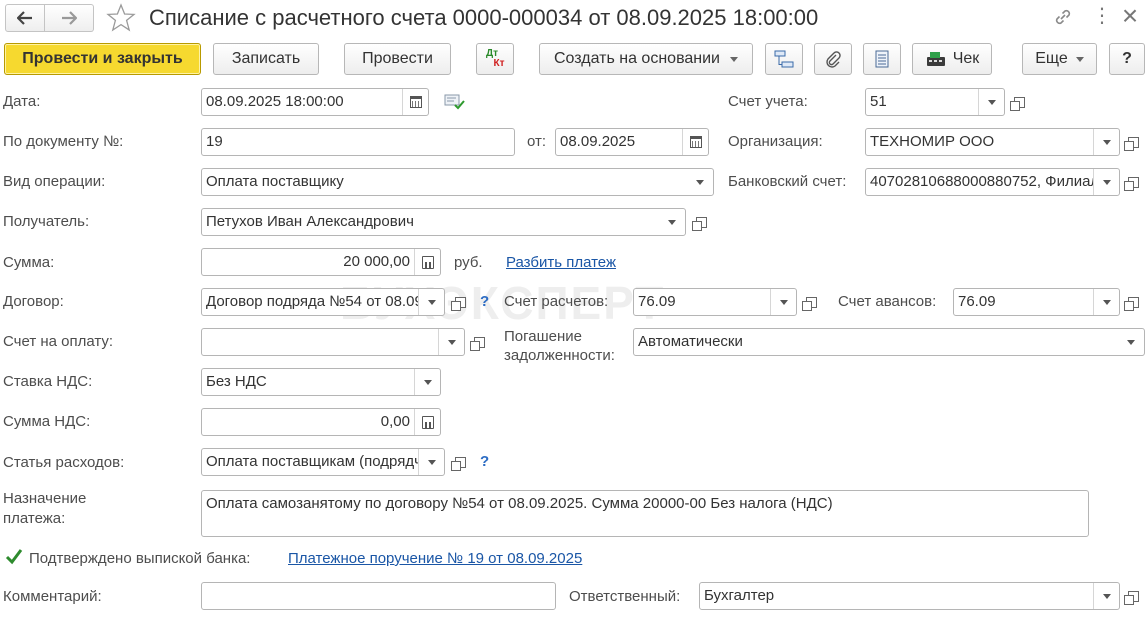 This screenshot has height=621, width=1148. I want to click on expense-select: Оплата поставщикам (подрядчикам), so click(323, 462).